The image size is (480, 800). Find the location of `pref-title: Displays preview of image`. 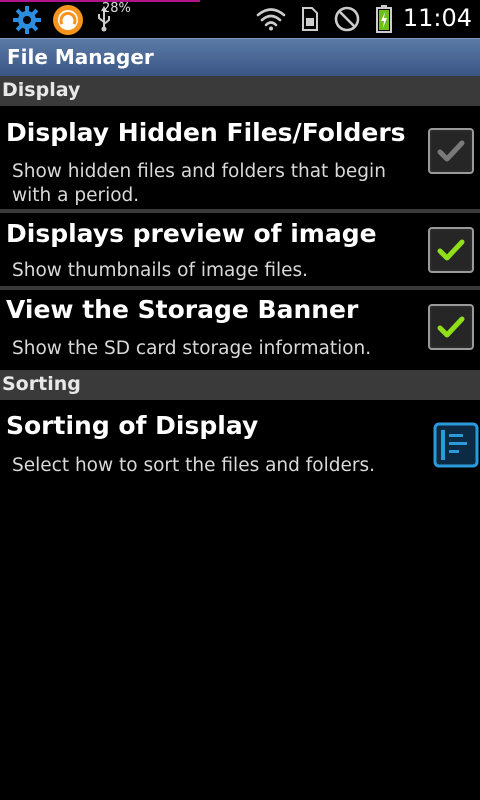

pref-title: Displays preview of image is located at coordinates (191, 233).